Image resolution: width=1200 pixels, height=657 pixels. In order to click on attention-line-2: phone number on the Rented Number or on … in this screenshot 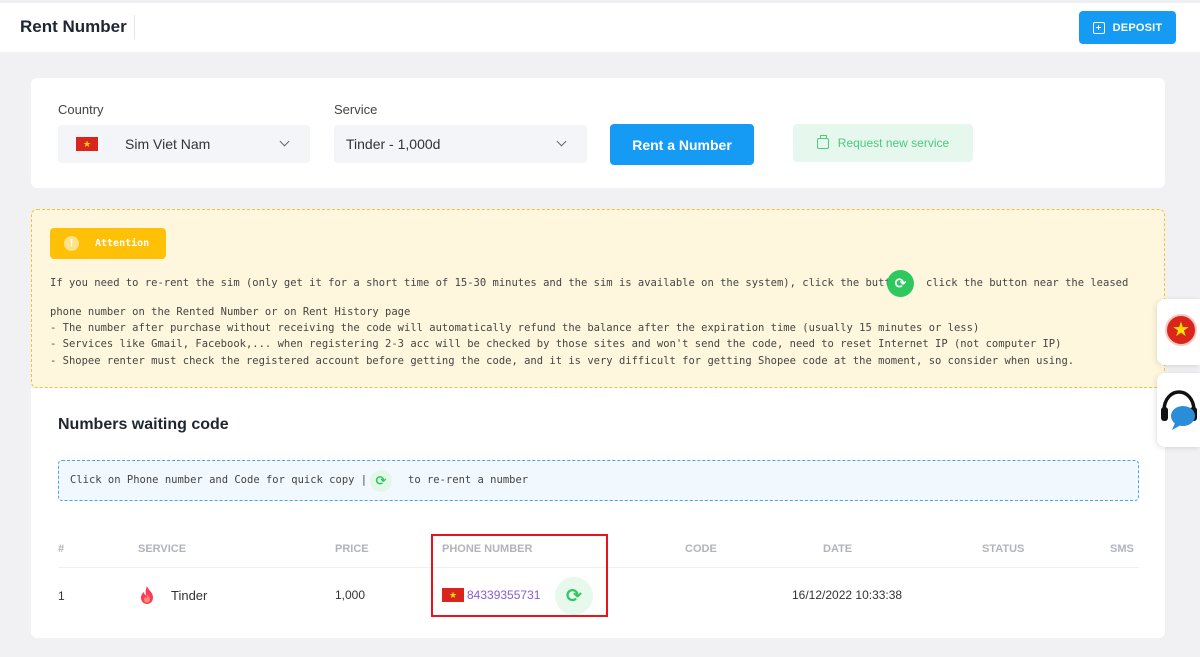, I will do `click(230, 312)`.